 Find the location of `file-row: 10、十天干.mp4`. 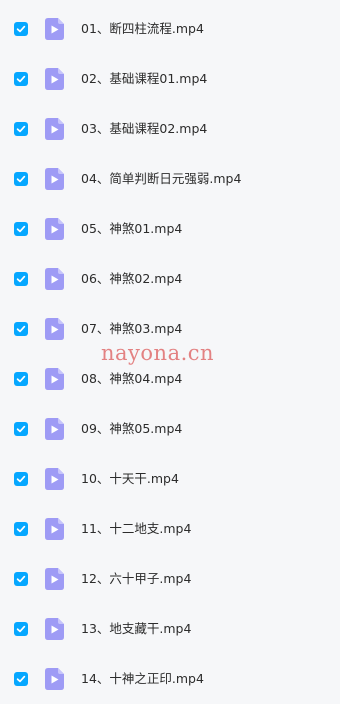

file-row: 10、十天干.mp4 is located at coordinates (170, 479).